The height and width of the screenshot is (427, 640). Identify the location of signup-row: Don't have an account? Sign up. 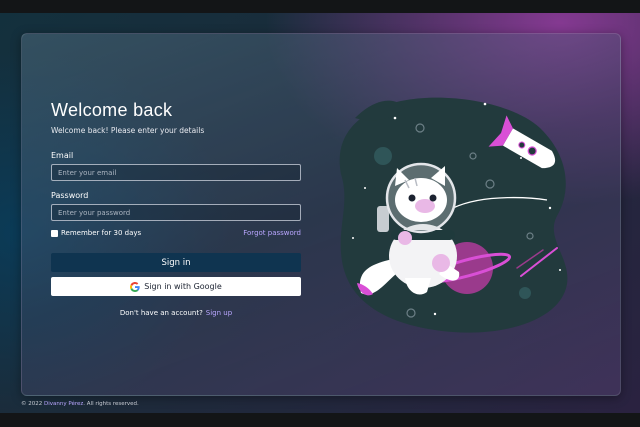
(176, 313).